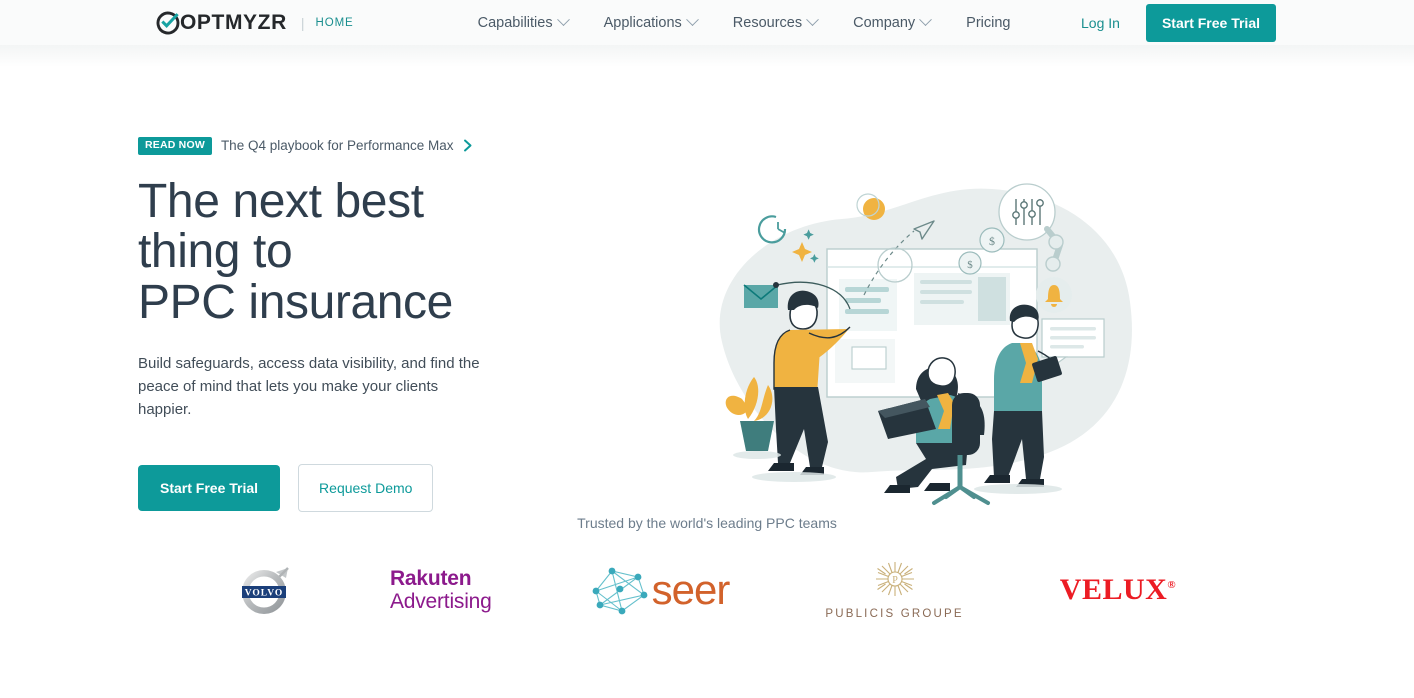  What do you see at coordinates (430, 578) in the screenshot?
I see `rakuten-line-1: Rakuten` at bounding box center [430, 578].